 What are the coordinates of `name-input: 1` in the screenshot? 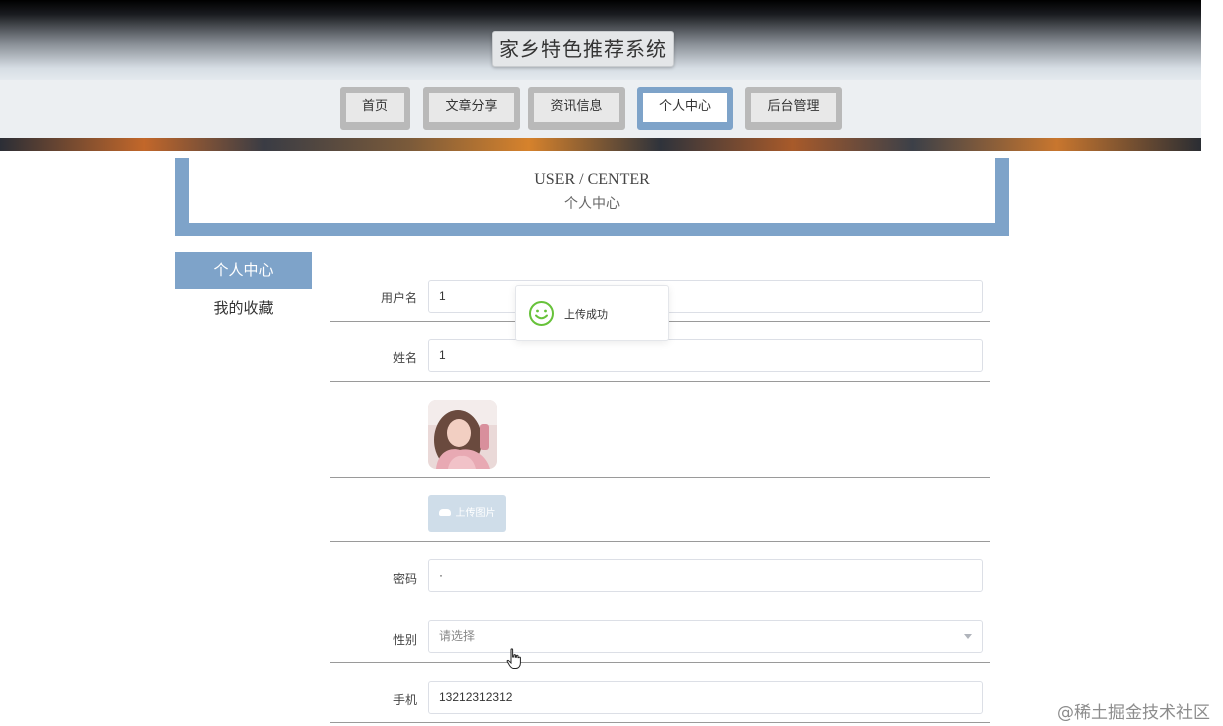 It's located at (705, 355).